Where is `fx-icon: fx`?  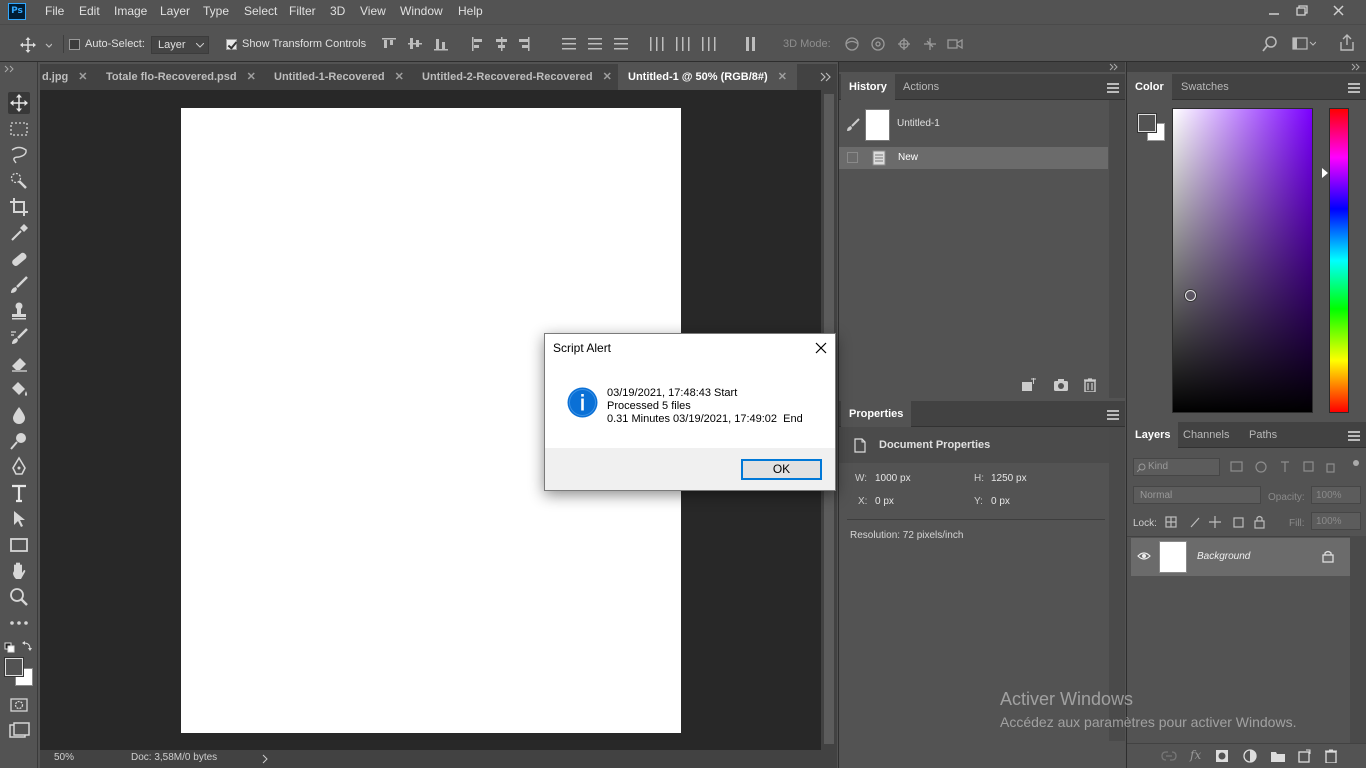 fx-icon: fx is located at coordinates (1195, 755).